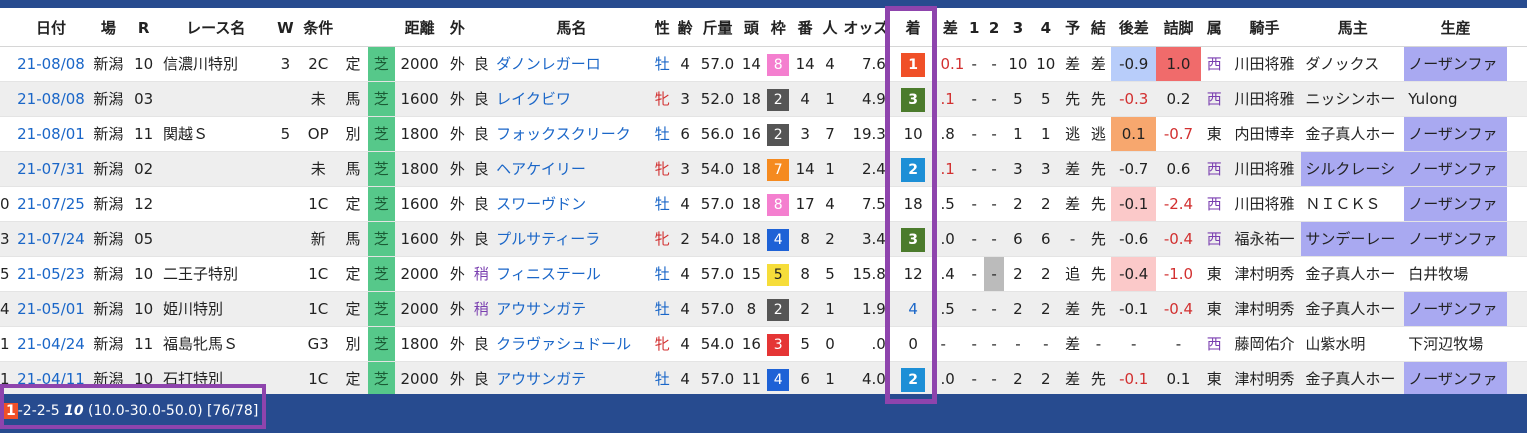  What do you see at coordinates (1517, 169) in the screenshot?
I see `cell-extra` at bounding box center [1517, 169].